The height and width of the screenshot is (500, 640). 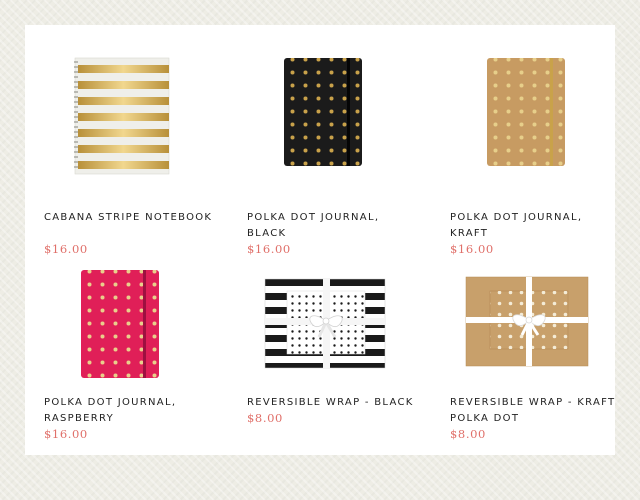 What do you see at coordinates (332, 403) in the screenshot?
I see `product-name: REVERSIBLE WRAP - BLACK` at bounding box center [332, 403].